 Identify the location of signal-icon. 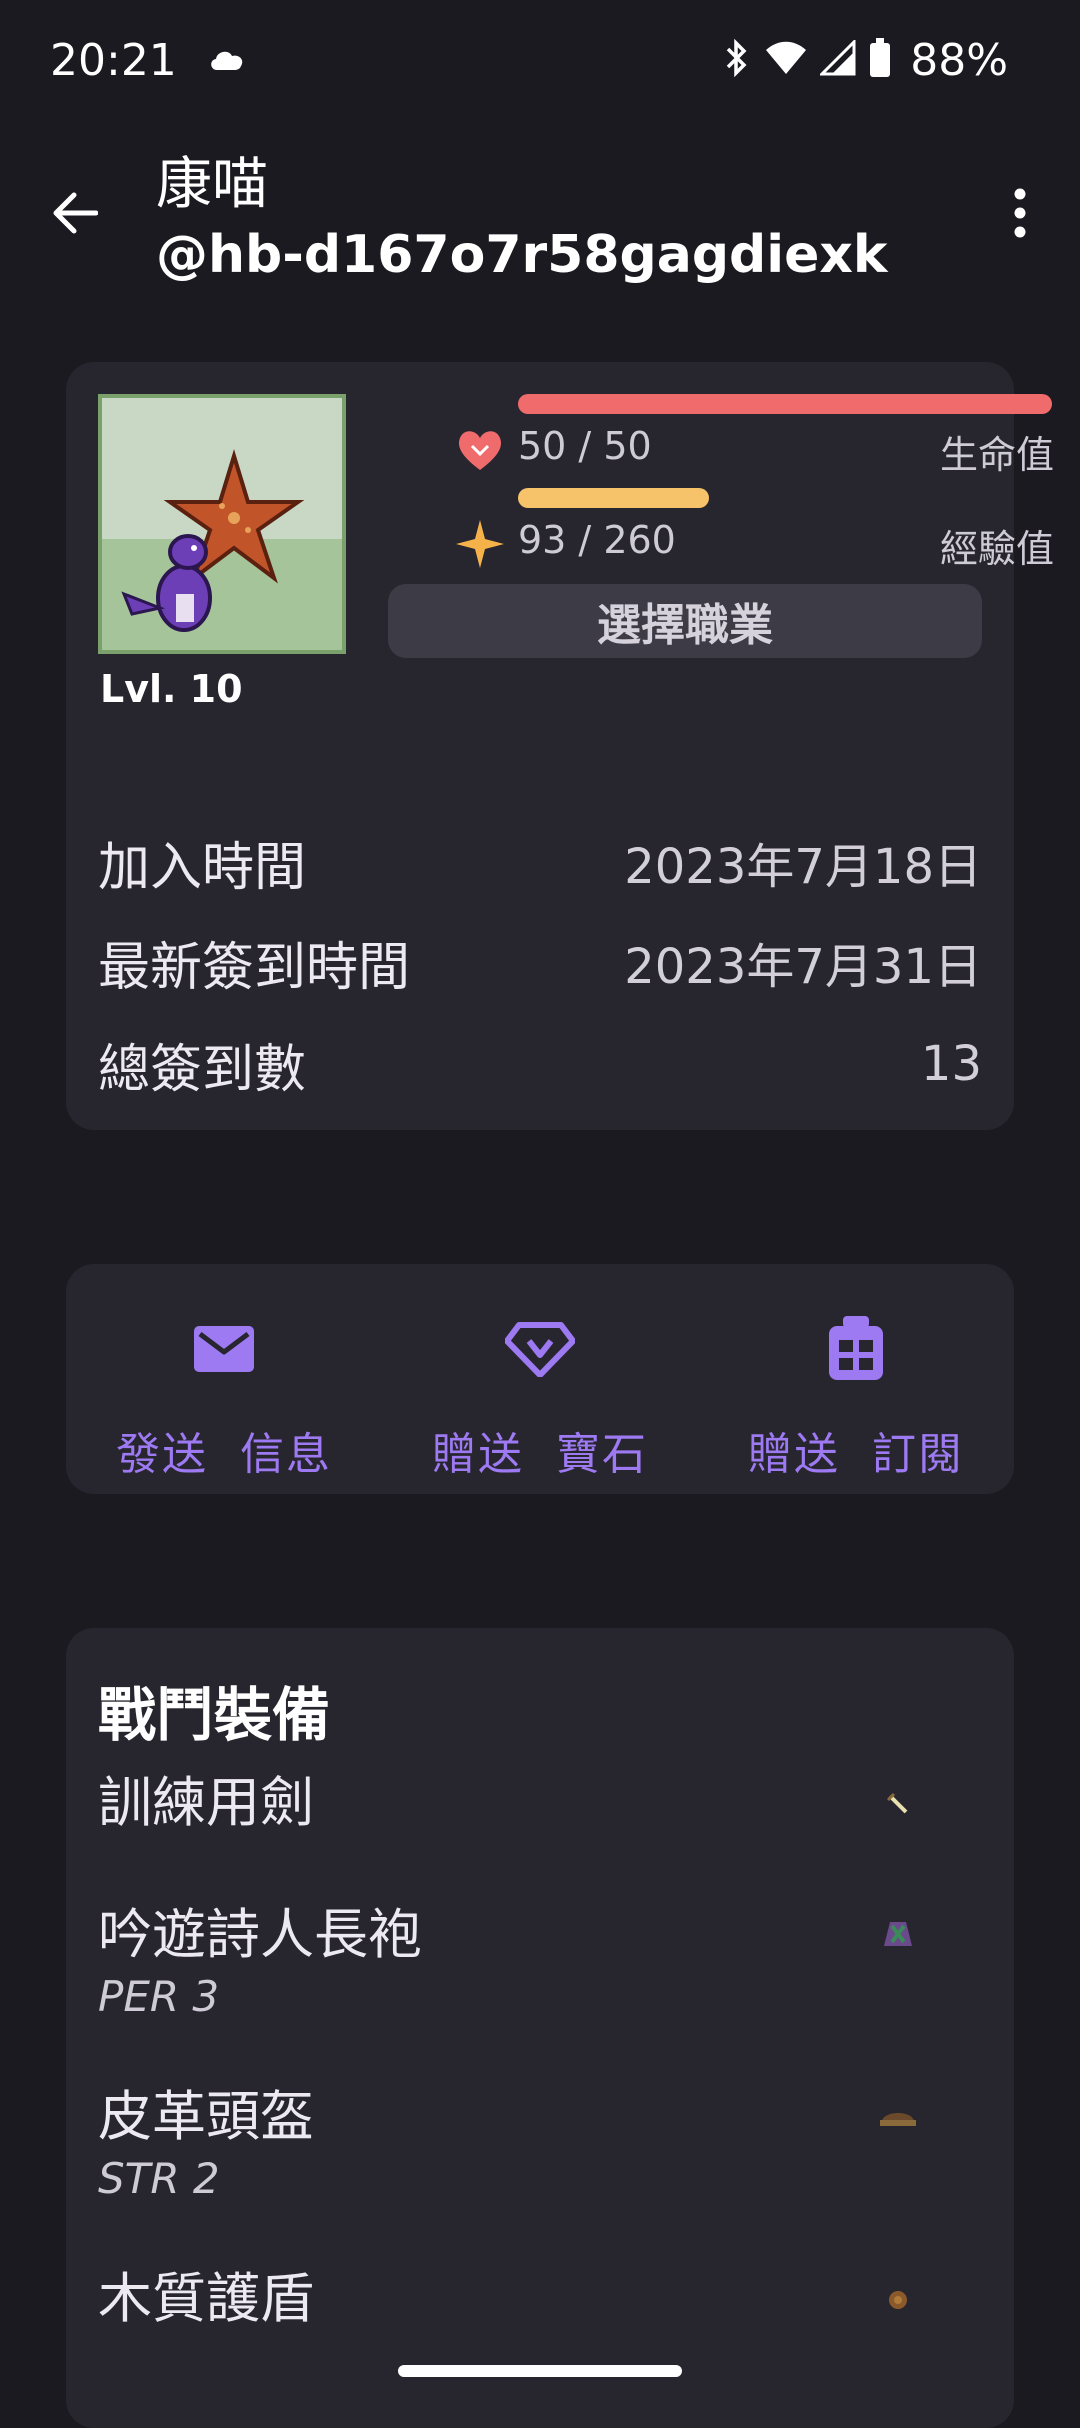
(837, 59).